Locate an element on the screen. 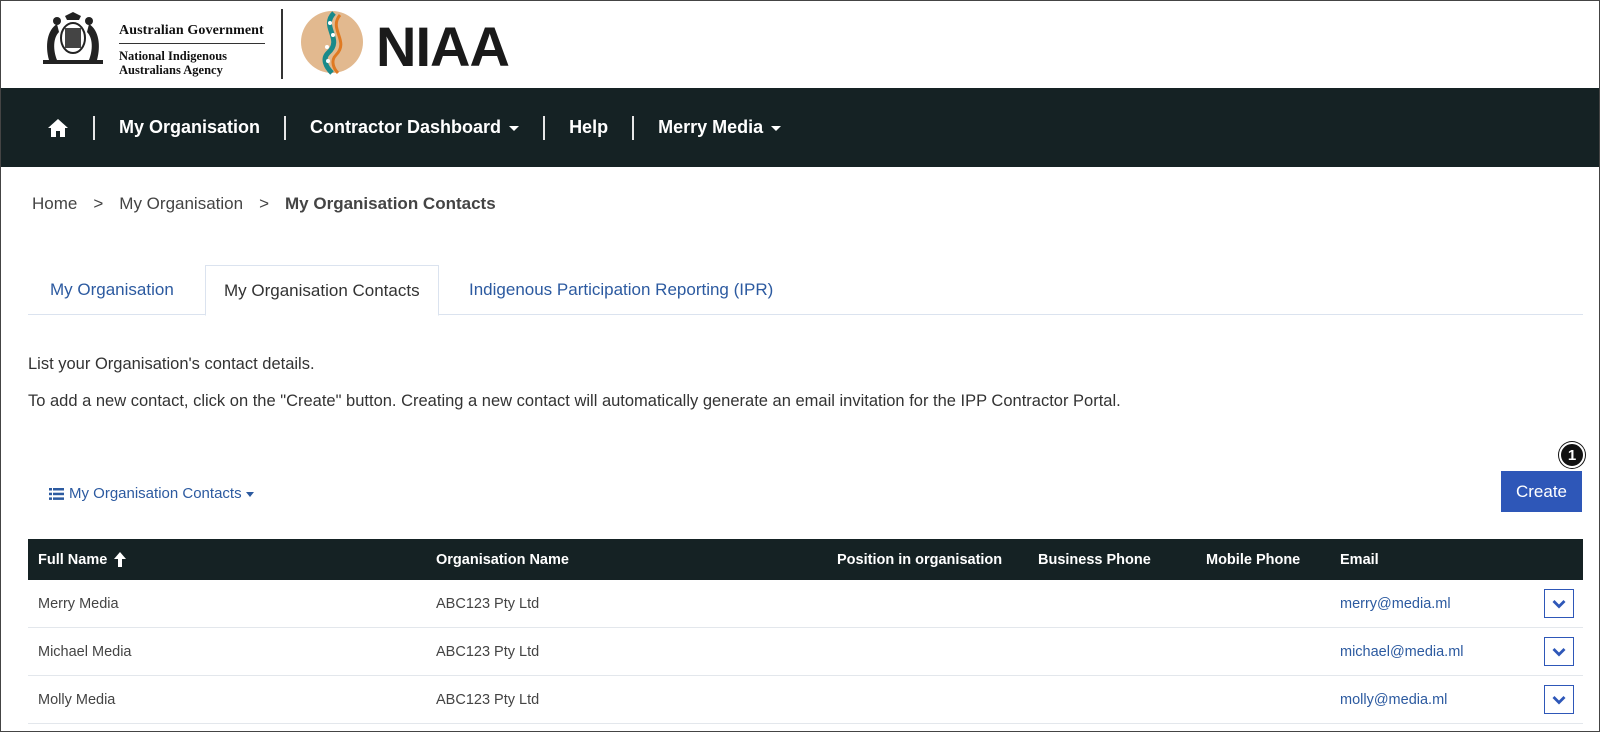 The image size is (1600, 732). column-header-full-name: Full Name is located at coordinates (82, 559).